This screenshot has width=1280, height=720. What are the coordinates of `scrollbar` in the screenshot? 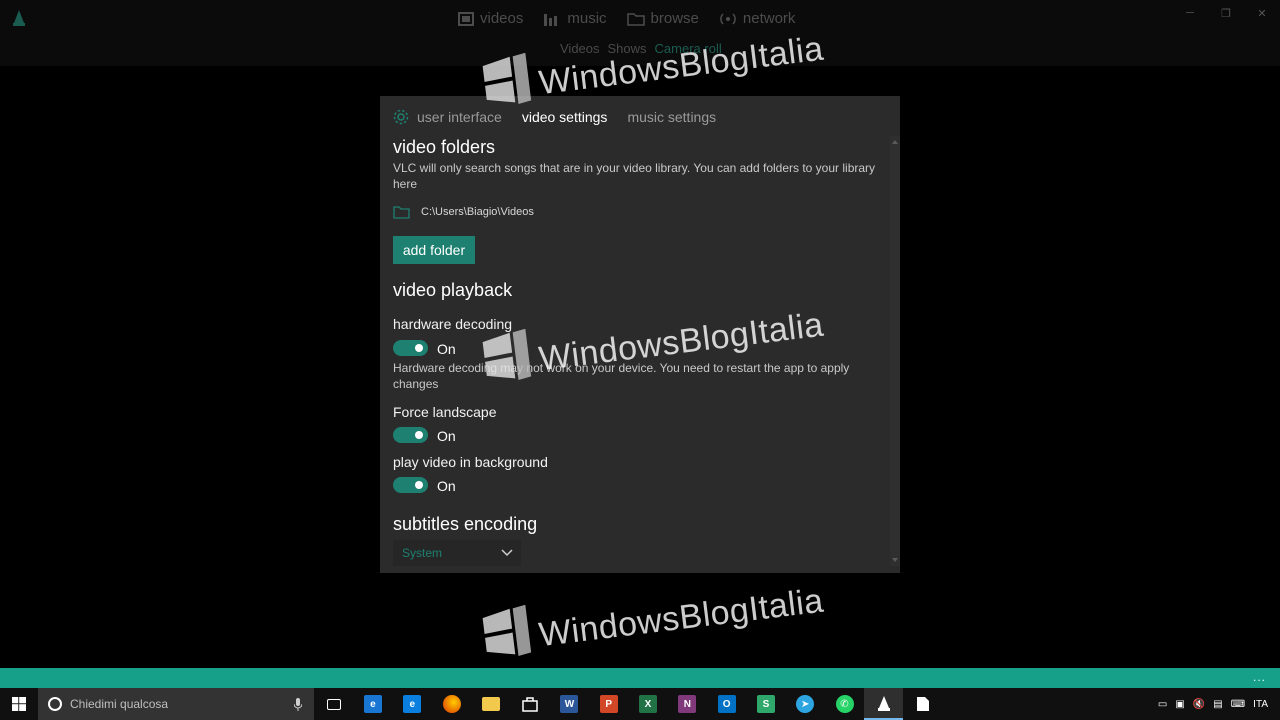 It's located at (895, 351).